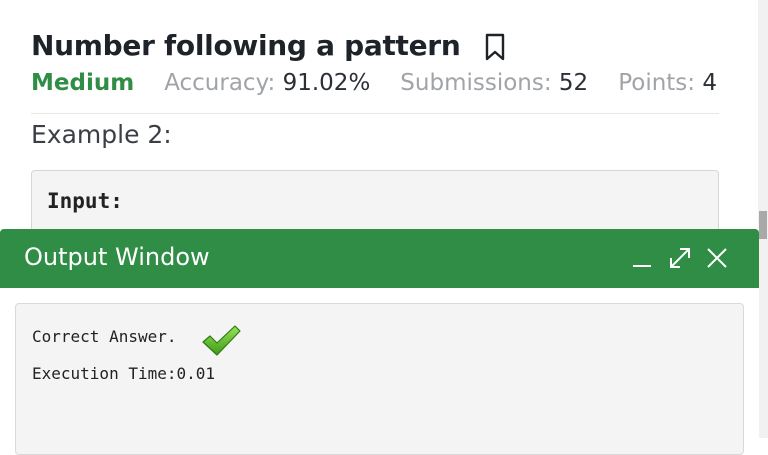  Describe the element at coordinates (221, 341) in the screenshot. I see `checkmark-icon` at that location.